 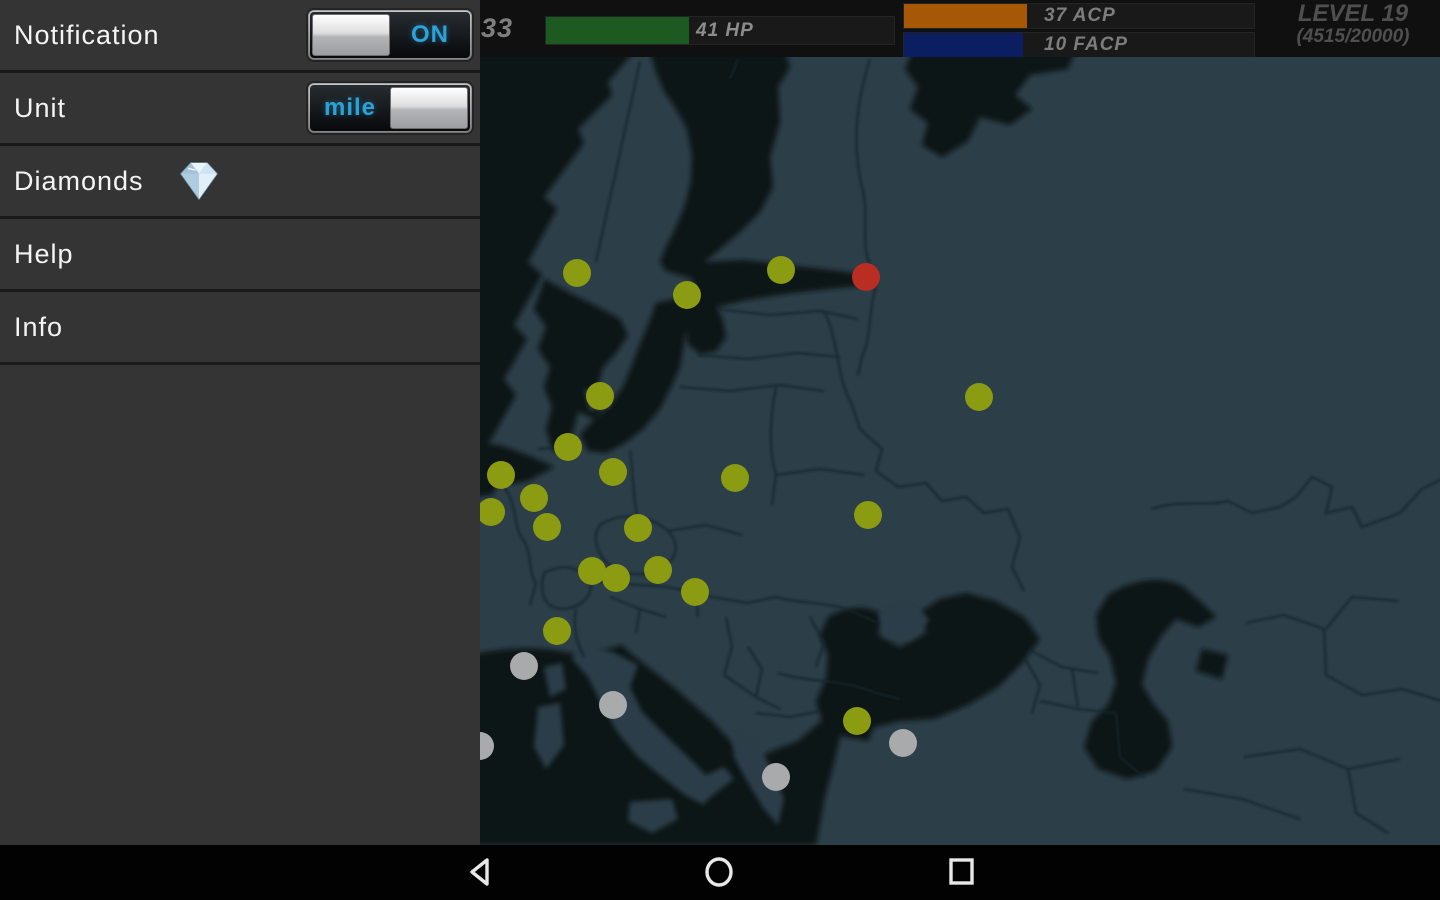 What do you see at coordinates (1086, 44) in the screenshot?
I see `facp-value: 10 FACP` at bounding box center [1086, 44].